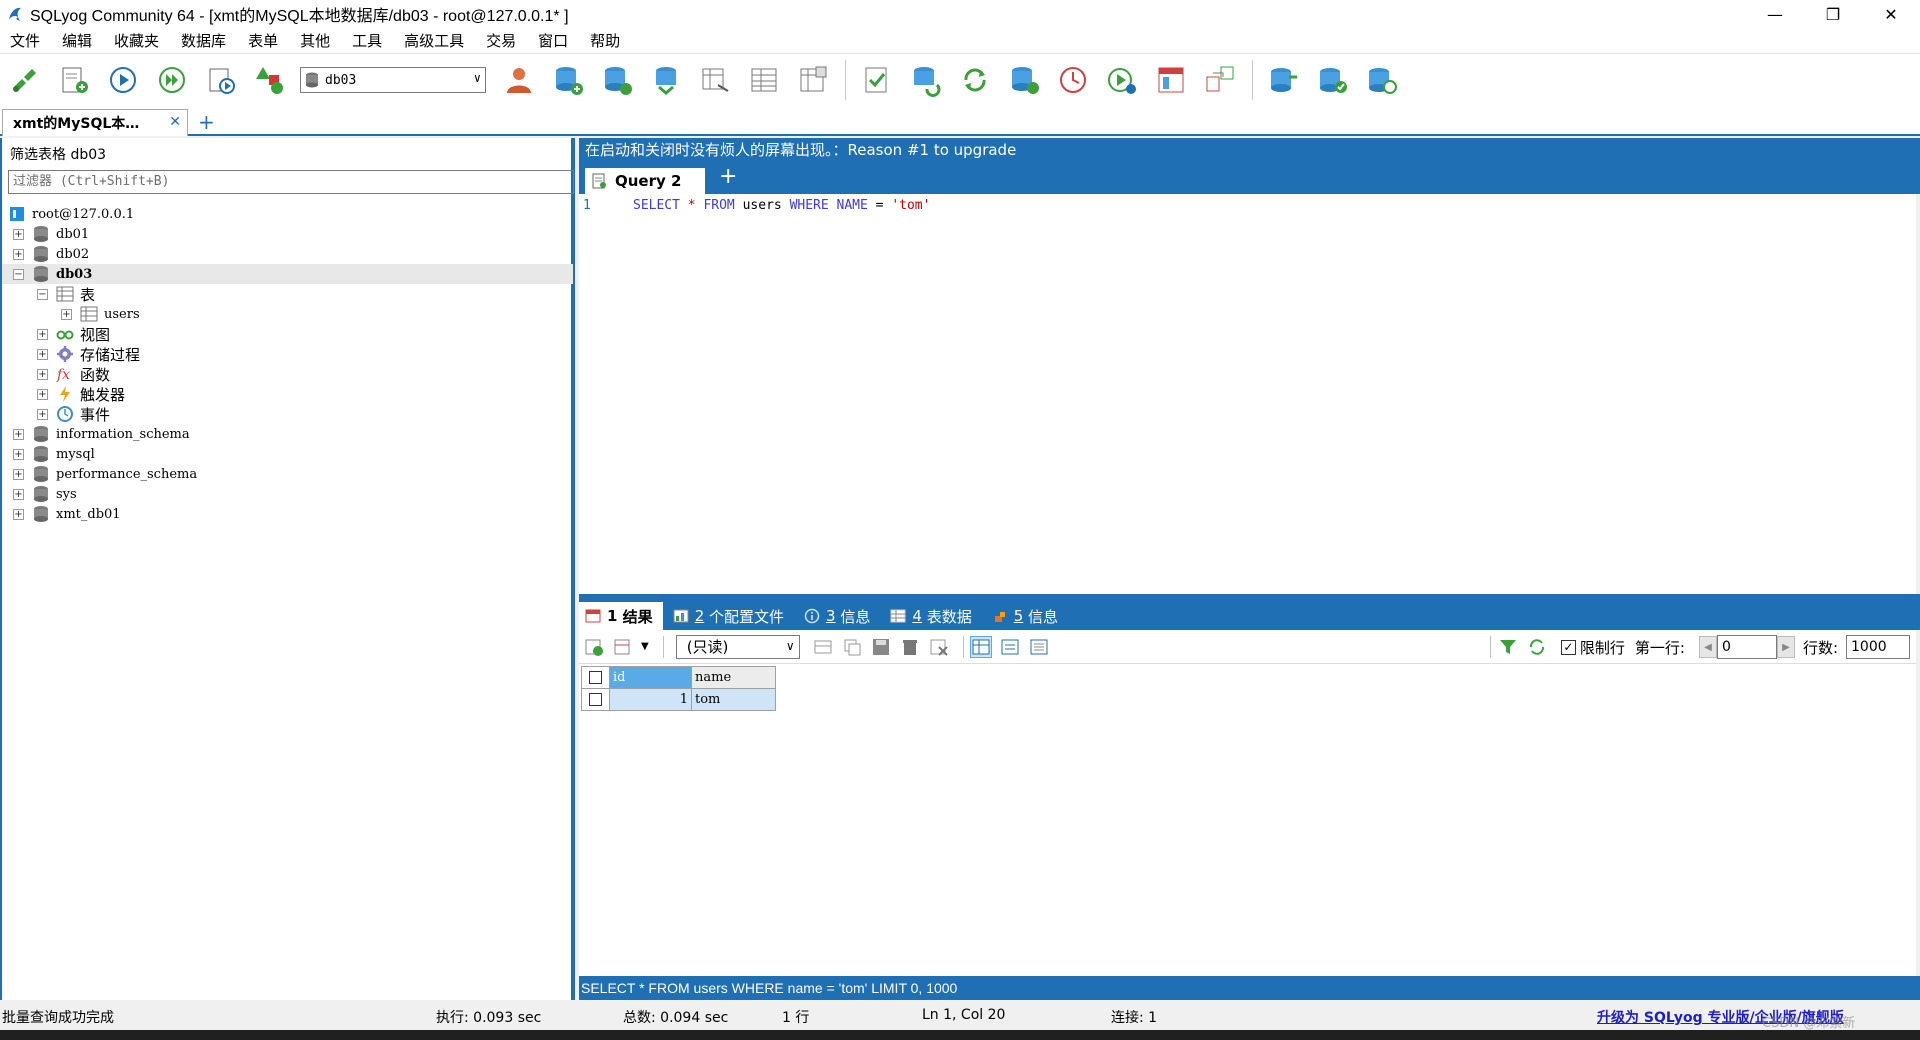 The height and width of the screenshot is (1040, 1920). I want to click on menu-transactions: 交易, so click(501, 40).